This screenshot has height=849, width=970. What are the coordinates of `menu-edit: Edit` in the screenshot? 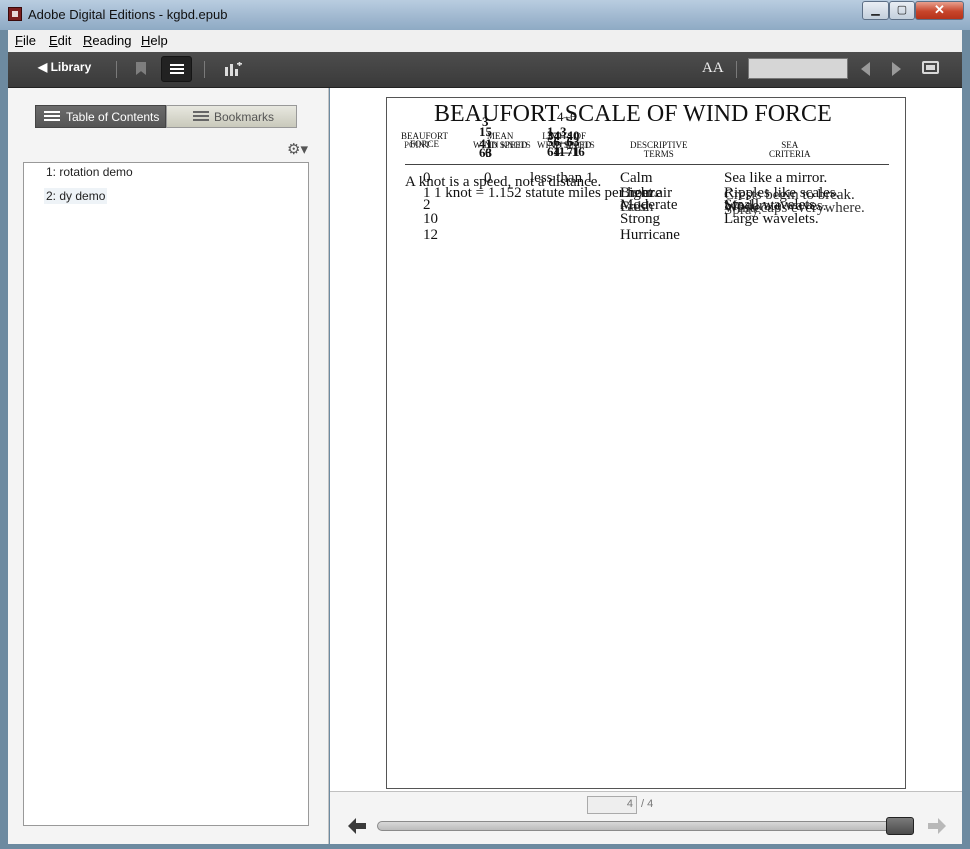 It's located at (60, 40).